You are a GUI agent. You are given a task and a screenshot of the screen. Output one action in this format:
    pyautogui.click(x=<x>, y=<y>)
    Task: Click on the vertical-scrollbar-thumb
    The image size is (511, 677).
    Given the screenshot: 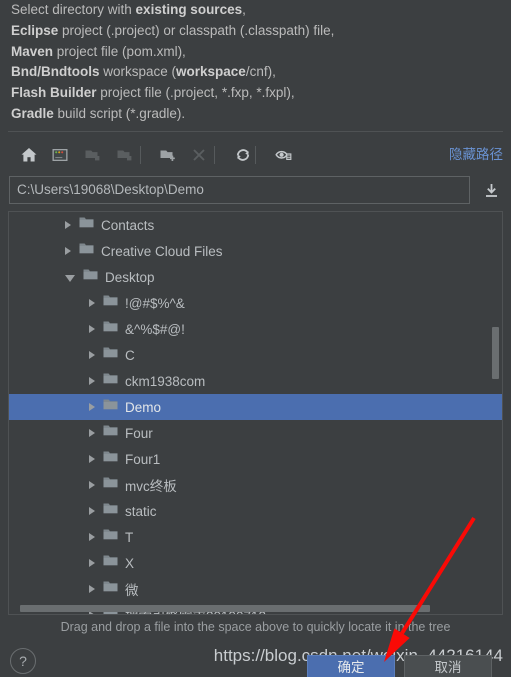 What is the action you would take?
    pyautogui.click(x=495, y=353)
    